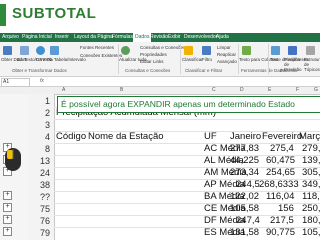 The image size is (320, 240). Describe the element at coordinates (312, 64) in the screenshot. I see `estrutura-topicos-button: Estrutura de Tópicos` at that location.